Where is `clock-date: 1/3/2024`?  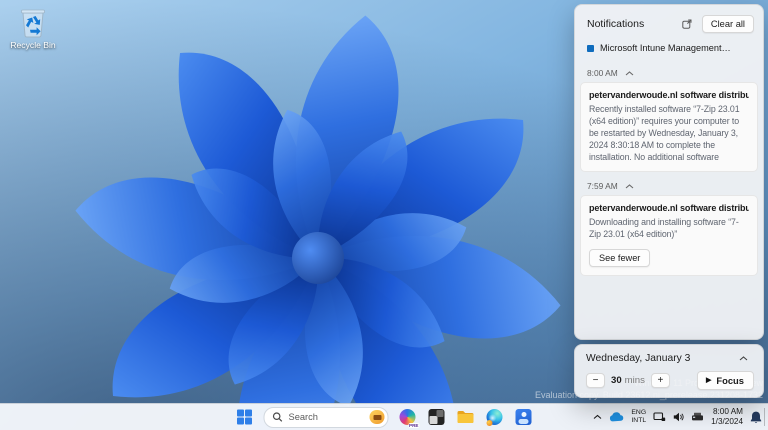 clock-date: 1/3/2024 is located at coordinates (727, 421).